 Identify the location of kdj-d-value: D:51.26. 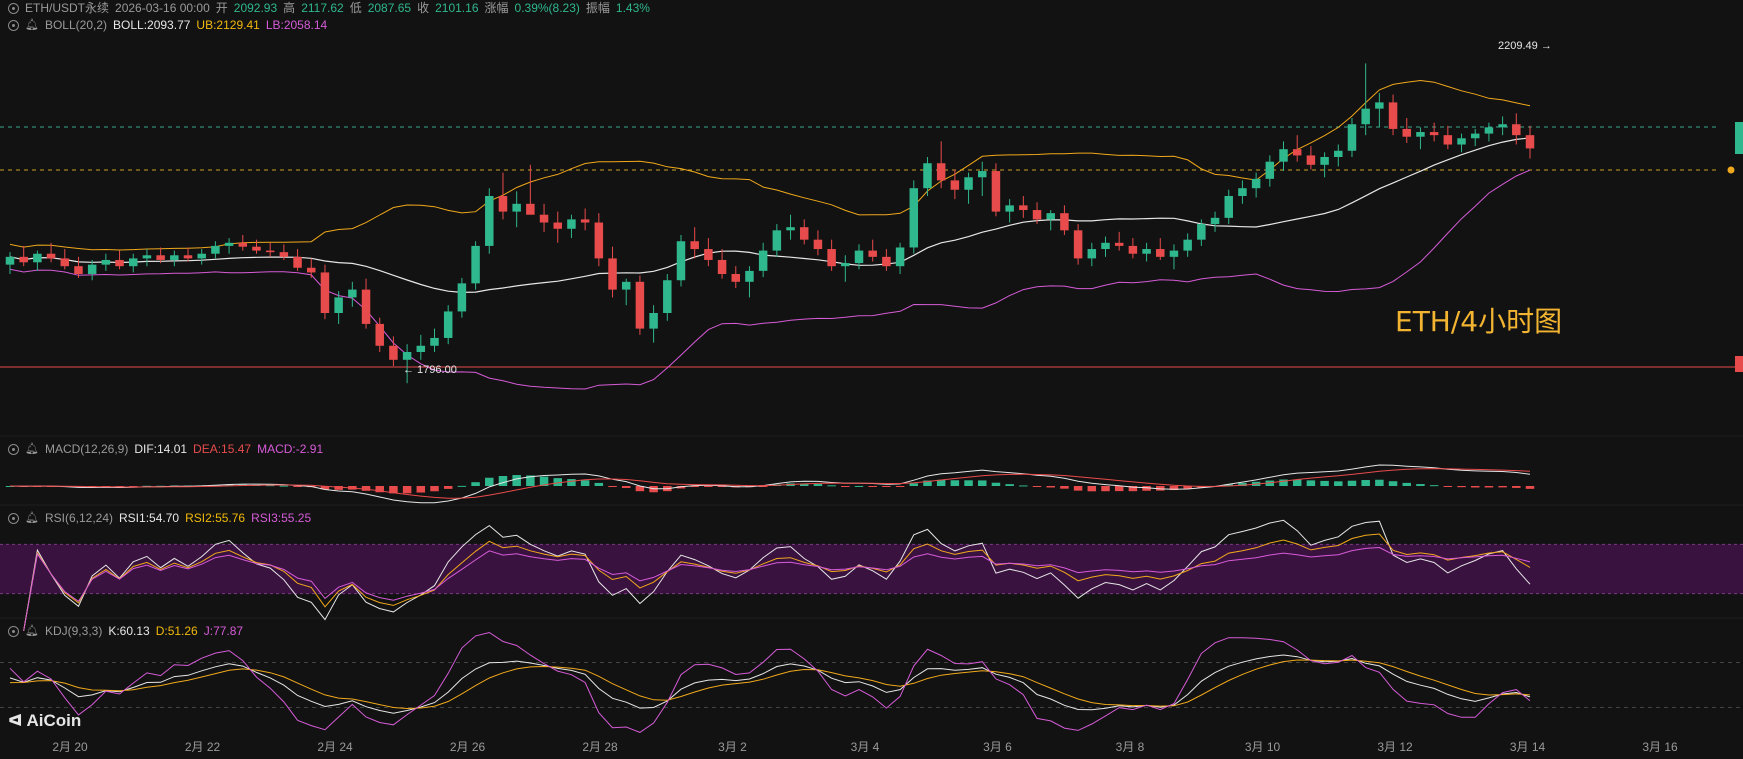
(176, 631).